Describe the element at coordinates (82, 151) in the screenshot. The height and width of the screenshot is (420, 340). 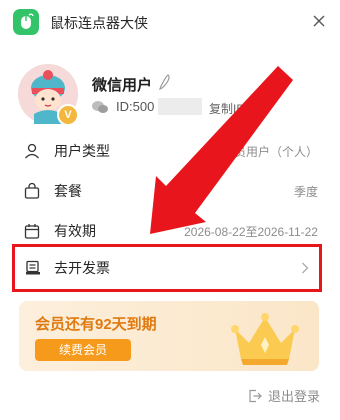
I see `user-type-label: 用户类型` at that location.